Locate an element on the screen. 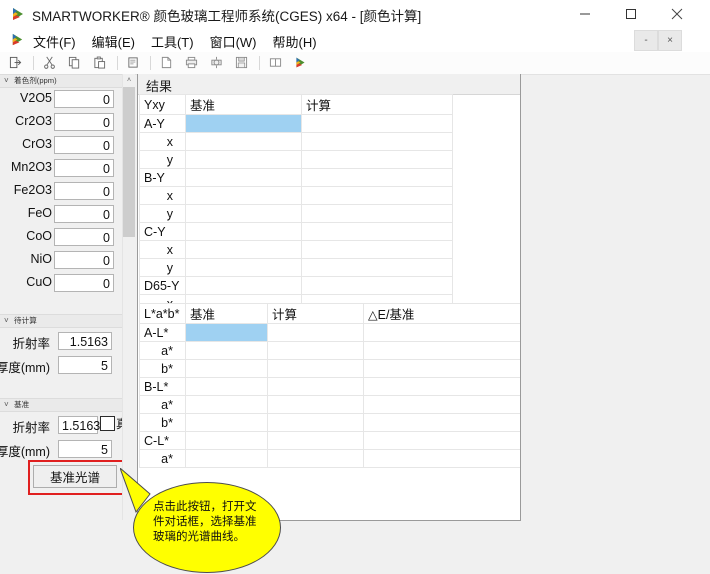  table-row: B-L* is located at coordinates (329, 386).